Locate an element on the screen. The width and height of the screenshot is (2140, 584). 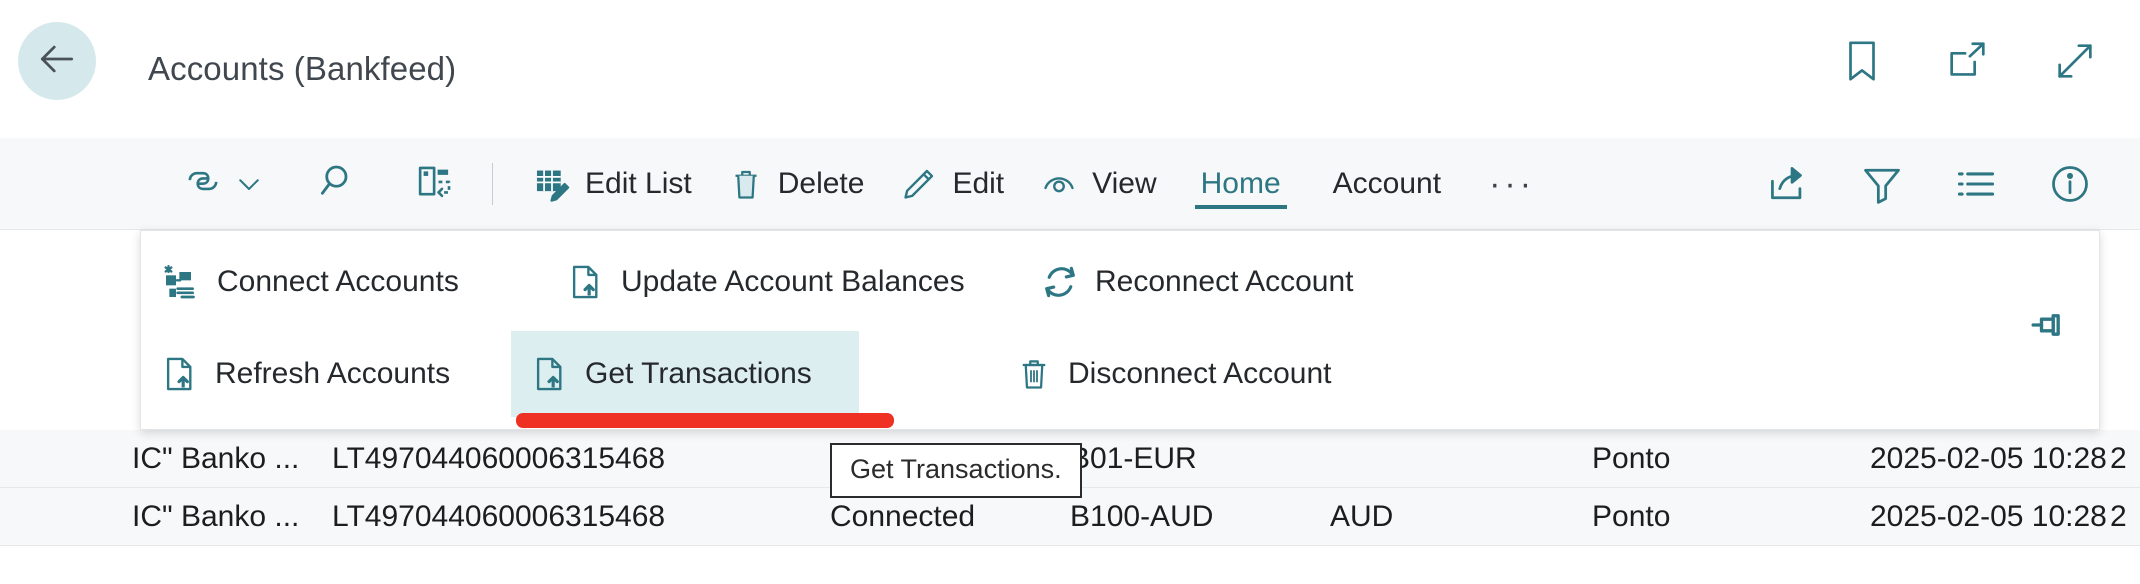
disconnect-account-label: Disconnect Account is located at coordinates (1200, 373).